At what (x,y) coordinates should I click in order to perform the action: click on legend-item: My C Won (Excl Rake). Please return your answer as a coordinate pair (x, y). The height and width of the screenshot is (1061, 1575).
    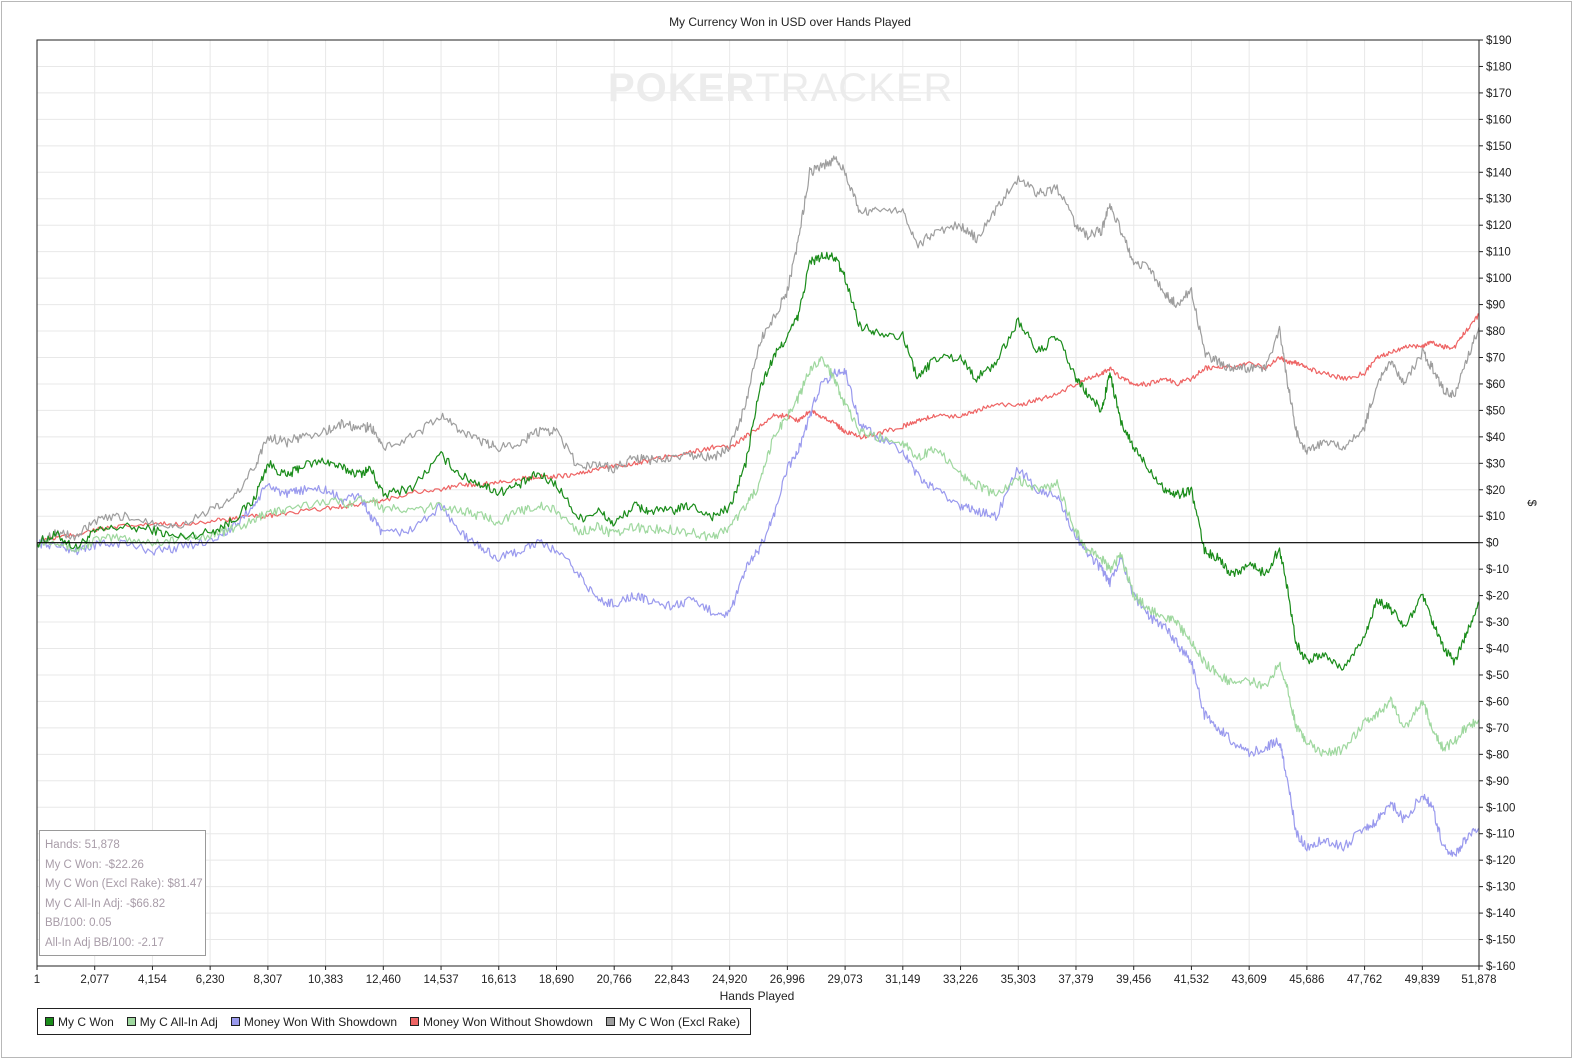
    Looking at the image, I should click on (673, 1021).